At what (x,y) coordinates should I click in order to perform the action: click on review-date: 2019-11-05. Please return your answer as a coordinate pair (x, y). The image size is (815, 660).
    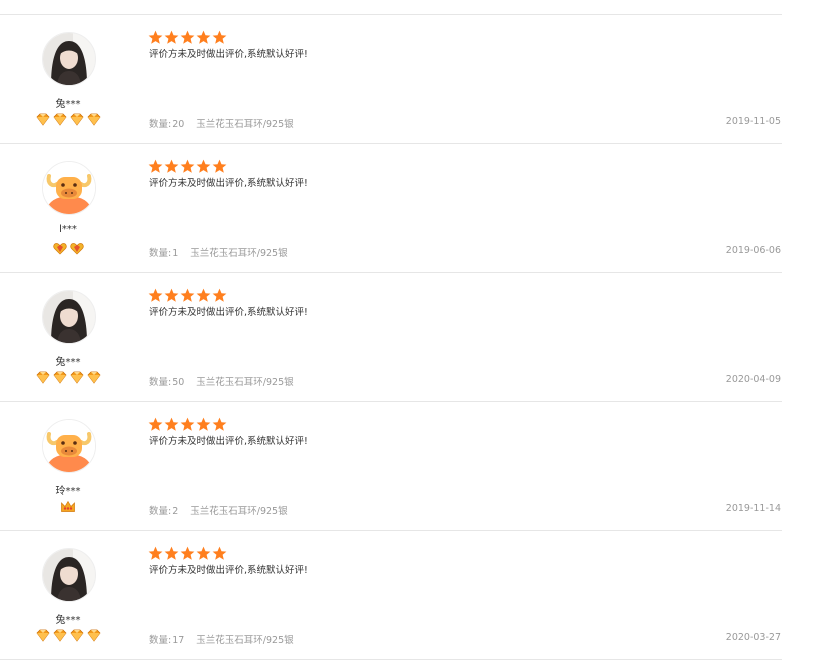
    Looking at the image, I should click on (753, 121).